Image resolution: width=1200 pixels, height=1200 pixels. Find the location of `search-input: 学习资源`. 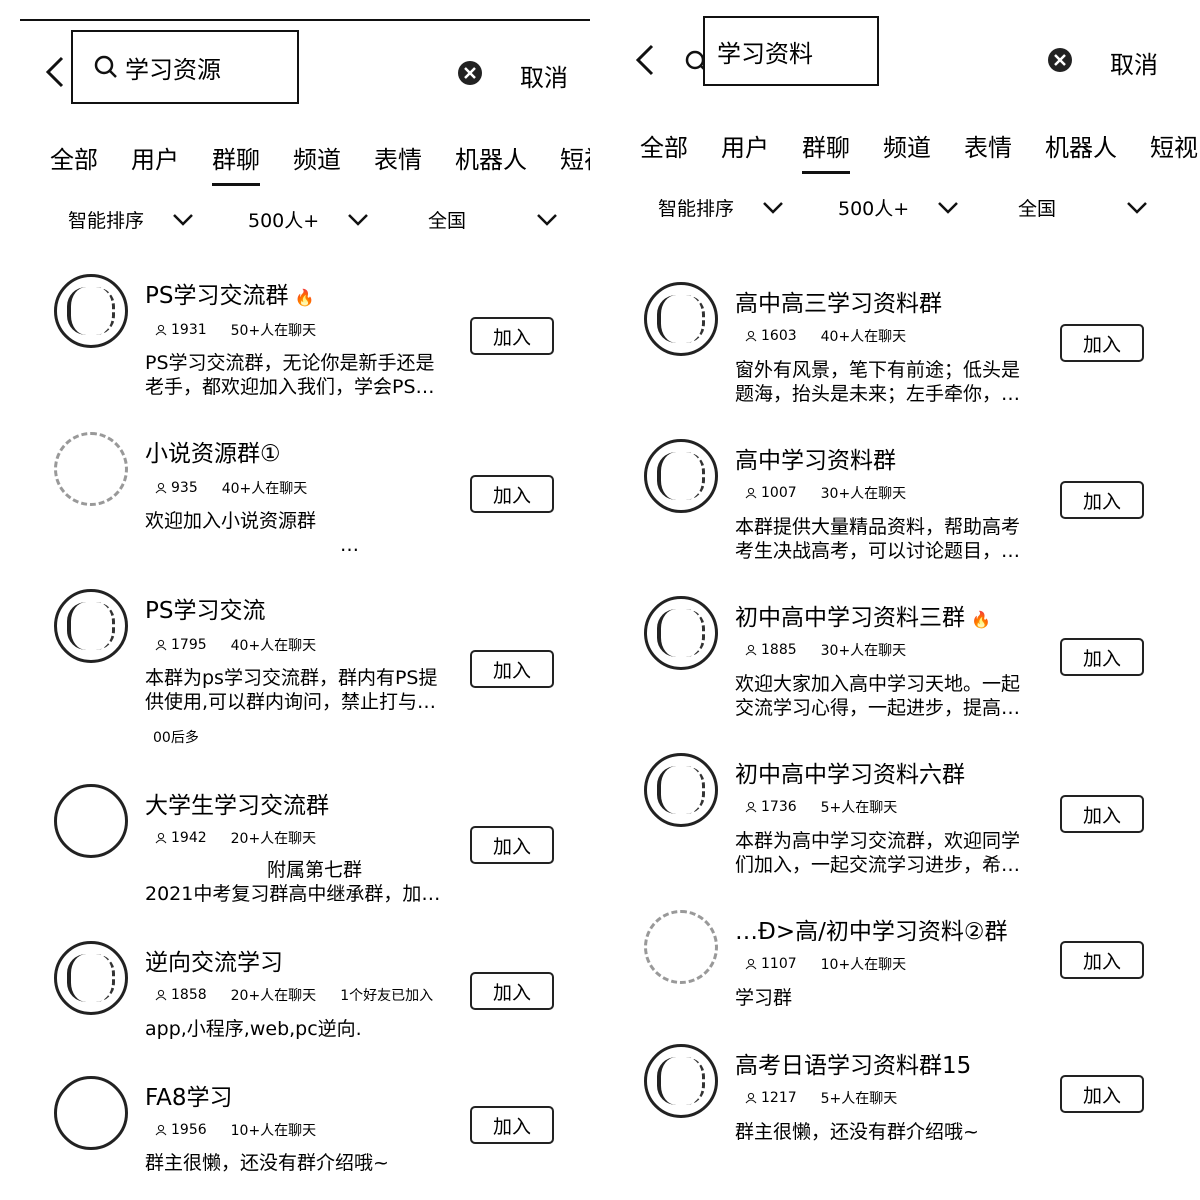

search-input: 学习资源 is located at coordinates (185, 67).